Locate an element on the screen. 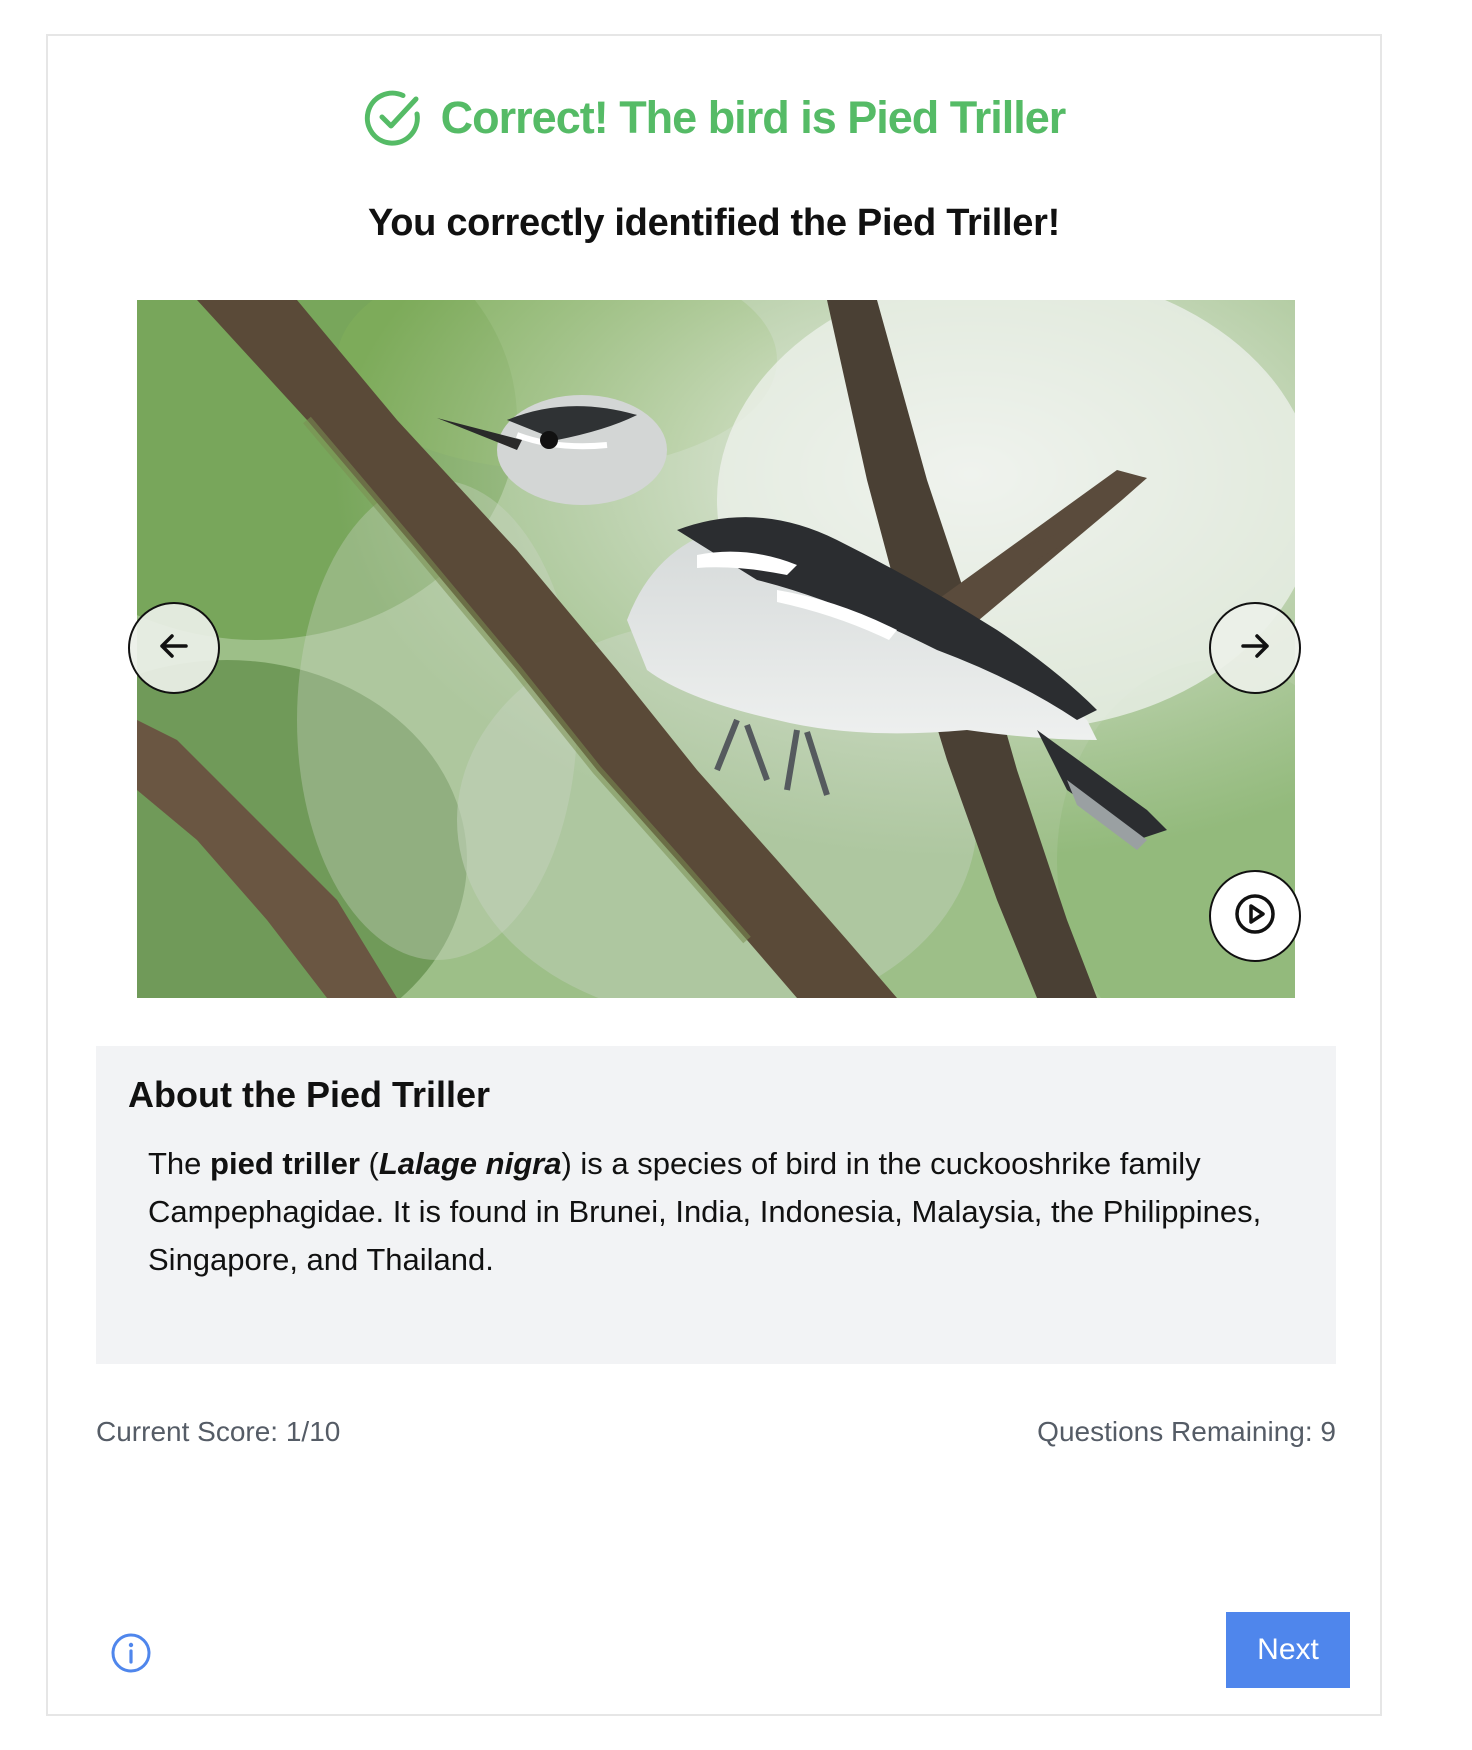 The width and height of the screenshot is (1472, 1750). arrow-left-icon is located at coordinates (174, 648).